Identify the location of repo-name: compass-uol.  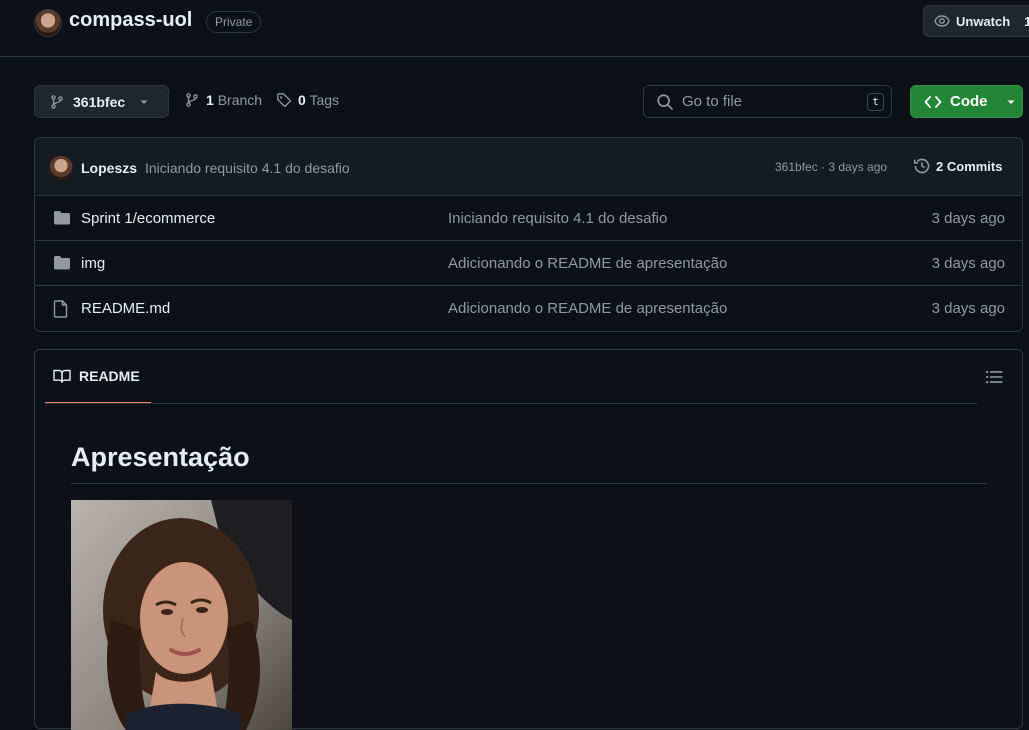
(130, 20).